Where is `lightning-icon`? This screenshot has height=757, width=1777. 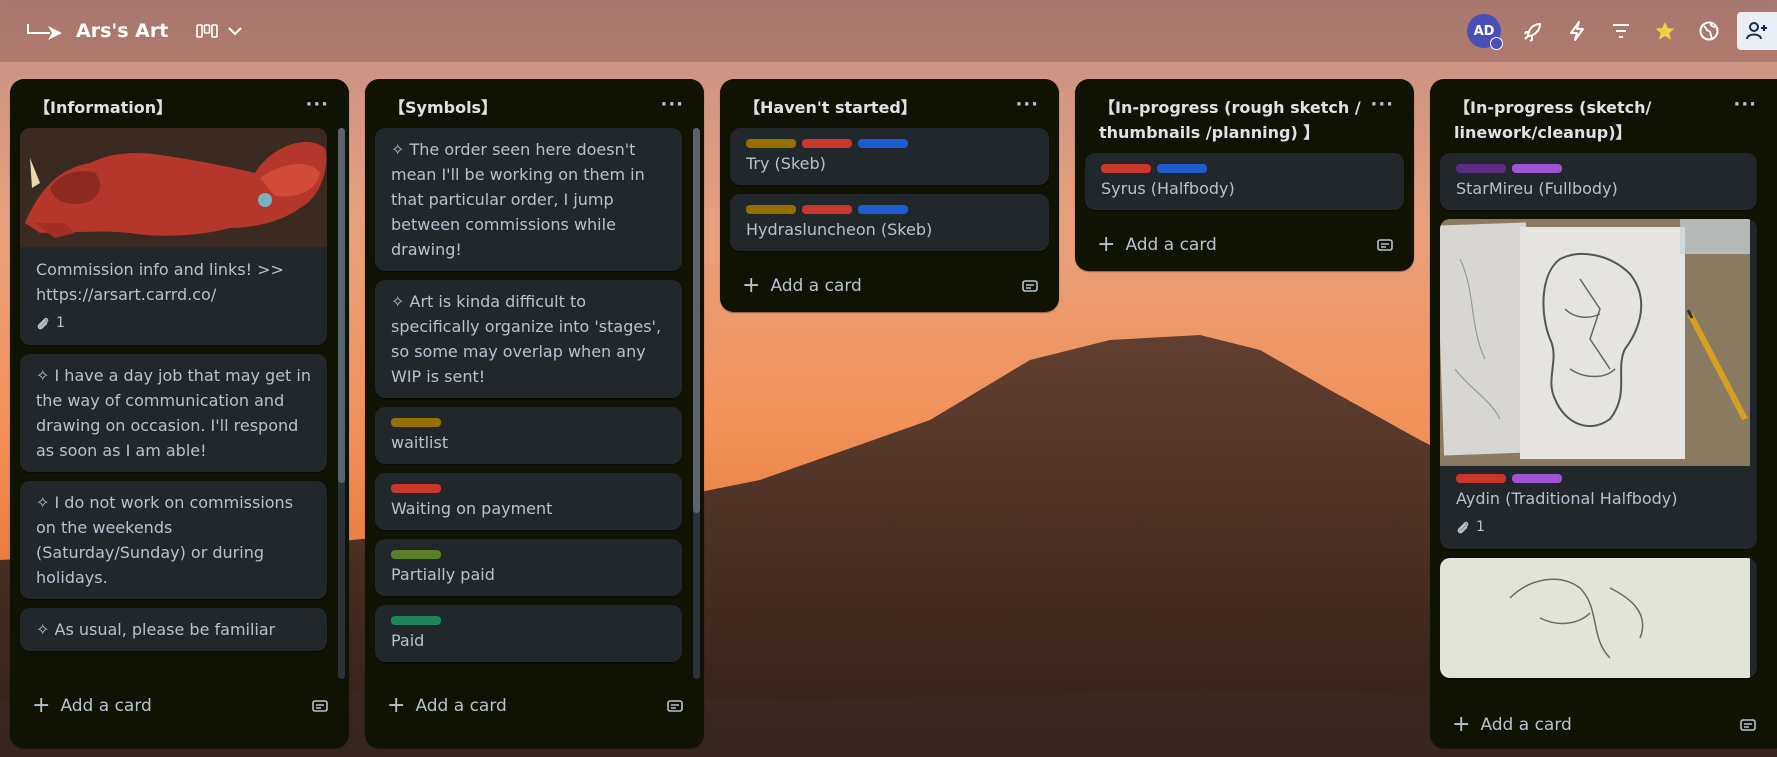 lightning-icon is located at coordinates (1577, 31).